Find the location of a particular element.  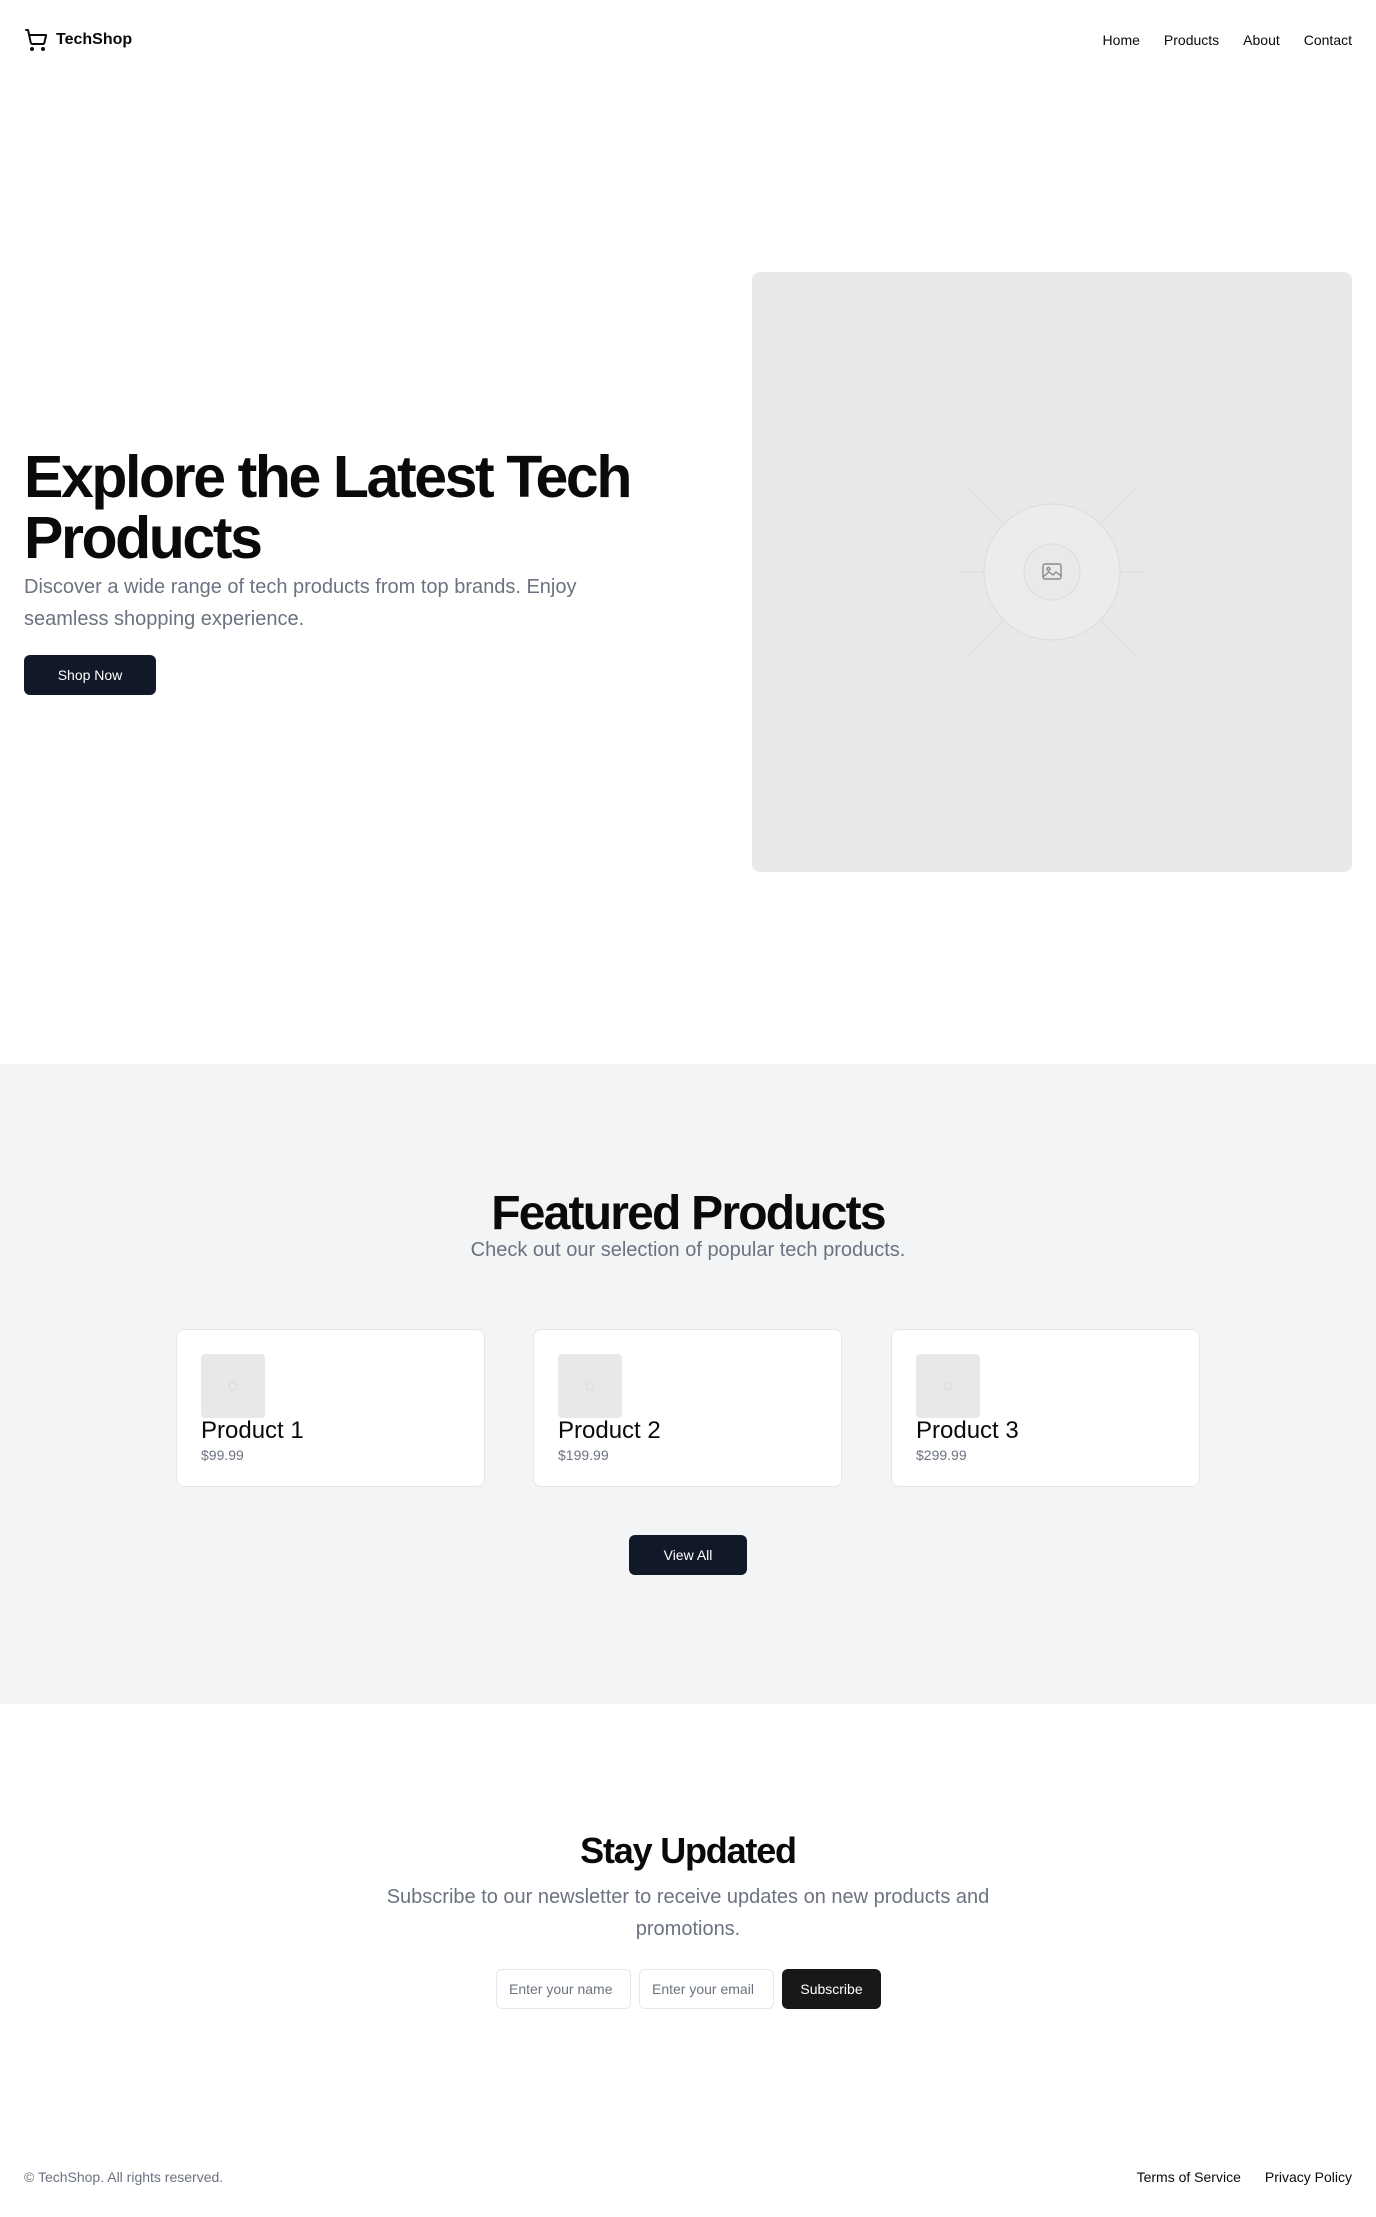

nav-home: Home is located at coordinates (1121, 40).